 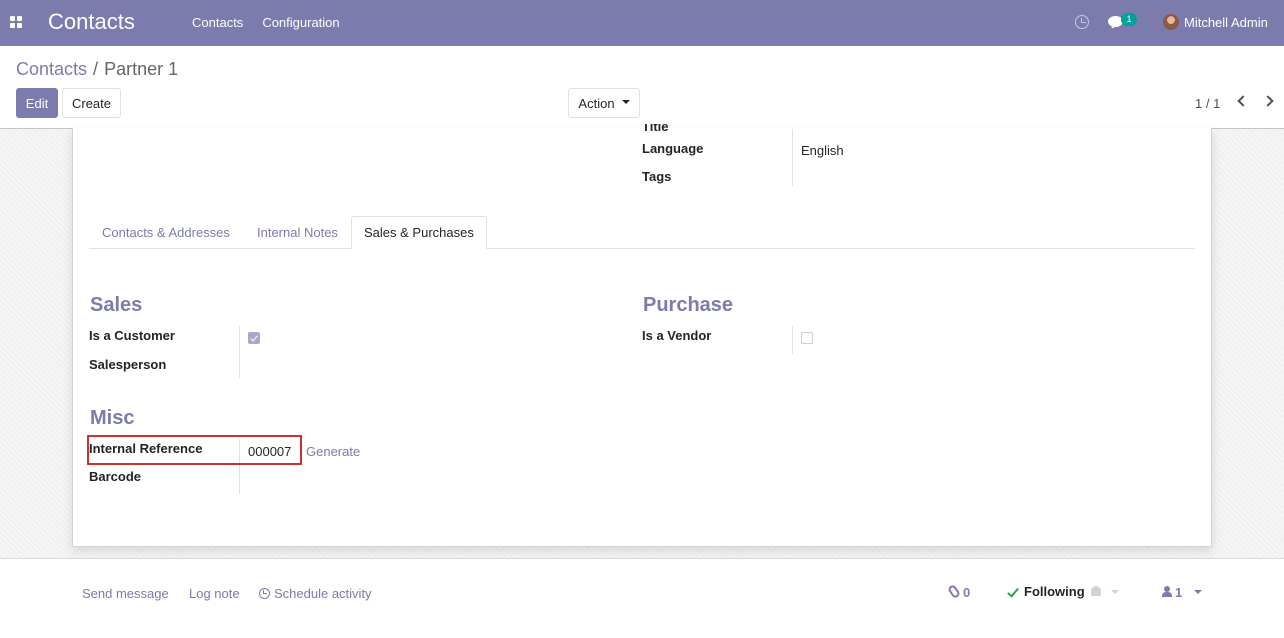 I want to click on action-dropdown-button: Action, so click(x=604, y=103).